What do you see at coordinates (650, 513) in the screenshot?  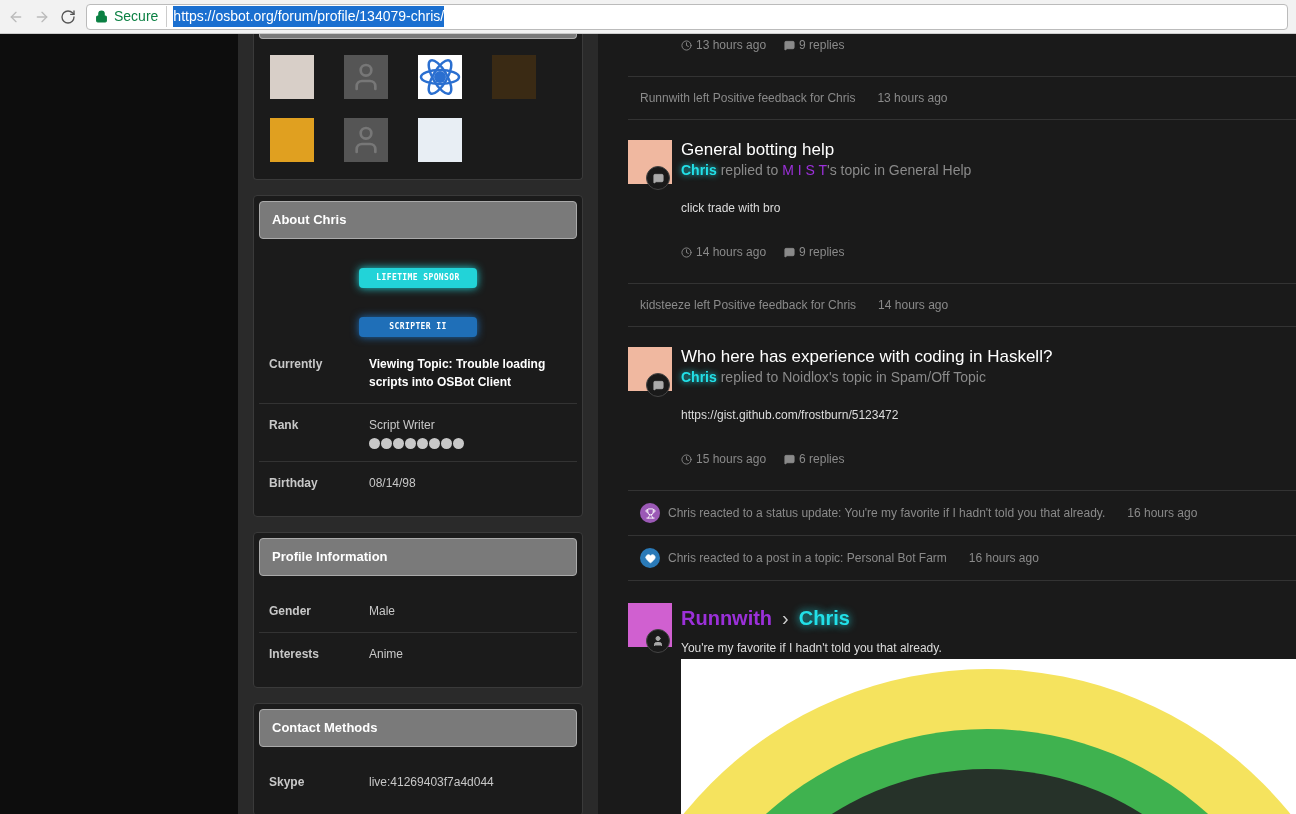 I see `trophy-icon` at bounding box center [650, 513].